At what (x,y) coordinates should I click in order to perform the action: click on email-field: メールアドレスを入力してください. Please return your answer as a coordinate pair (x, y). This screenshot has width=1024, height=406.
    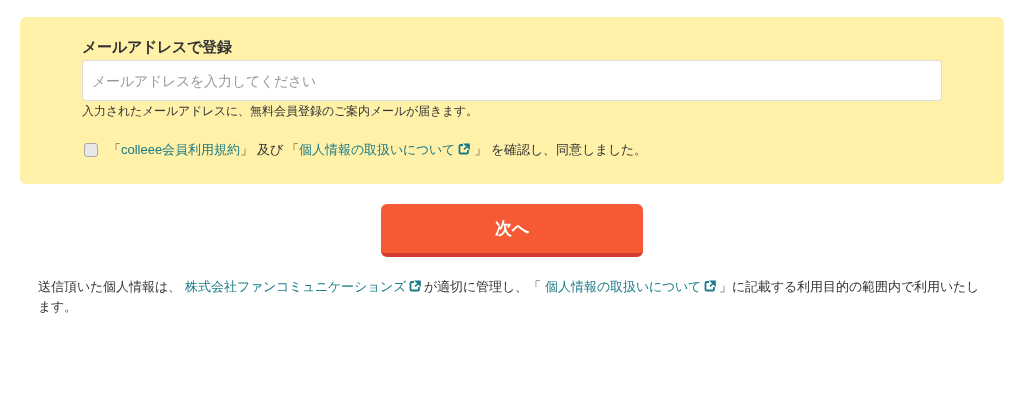
    Looking at the image, I should click on (512, 80).